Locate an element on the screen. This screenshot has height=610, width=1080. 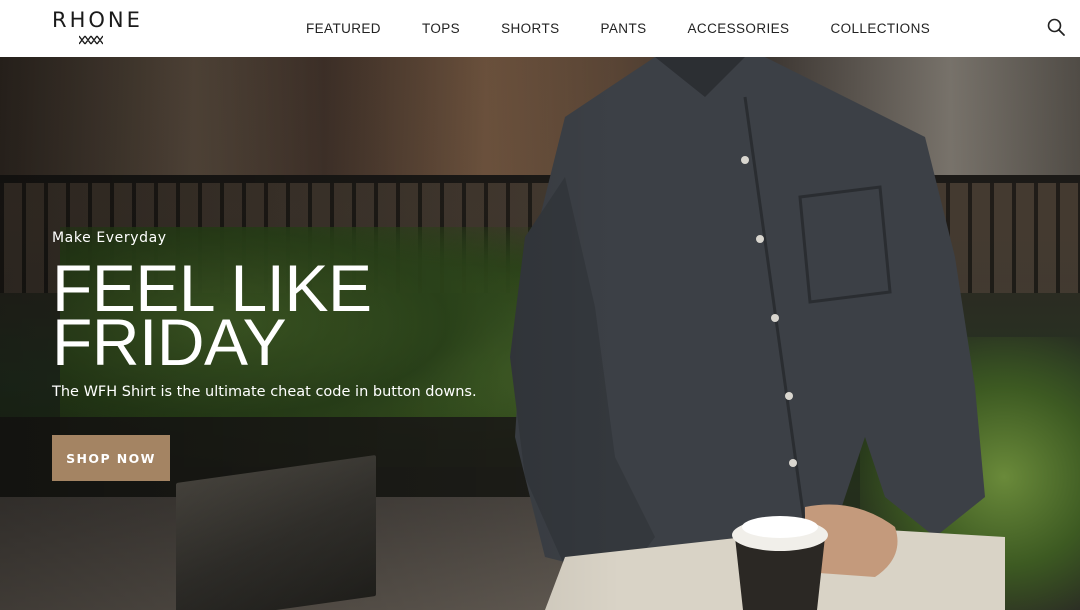
nav-item-featured: FEATURED is located at coordinates (343, 28).